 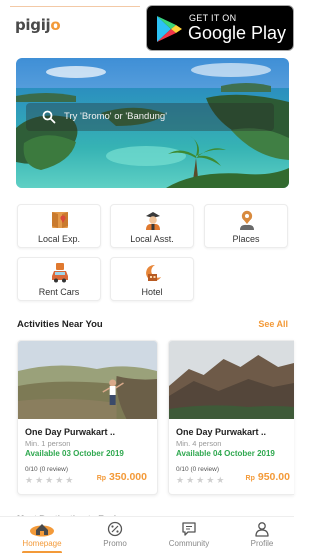 I want to click on app-header: pigijo GET IT ON Google Play, so click(x=147, y=26).